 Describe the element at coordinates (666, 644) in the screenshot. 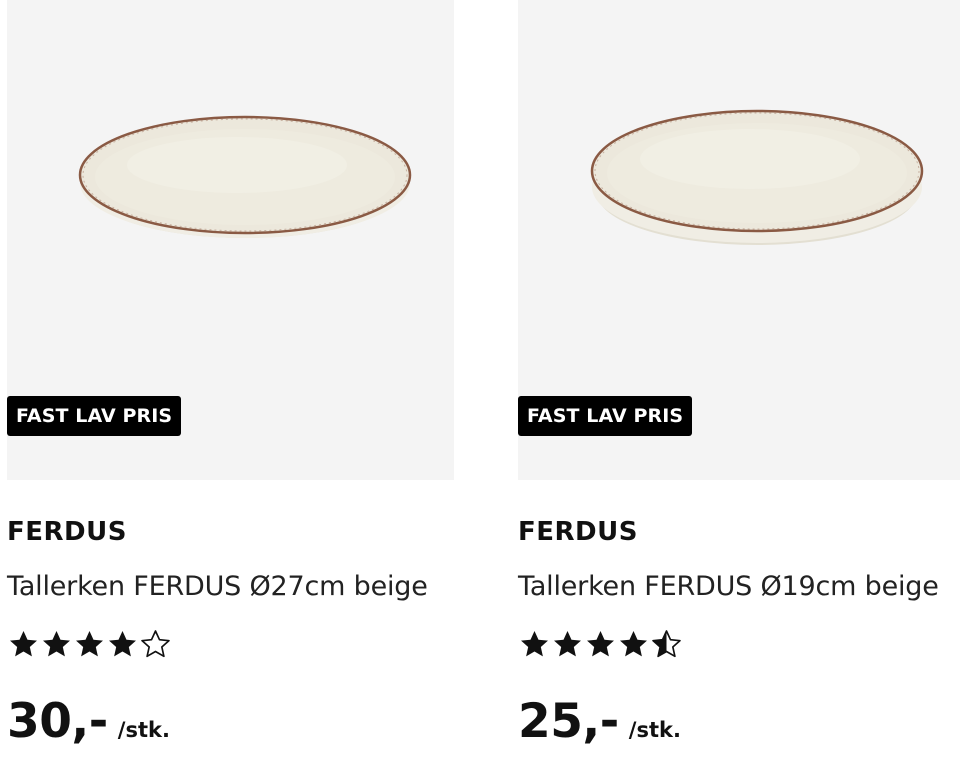

I see `star-half-icon` at that location.